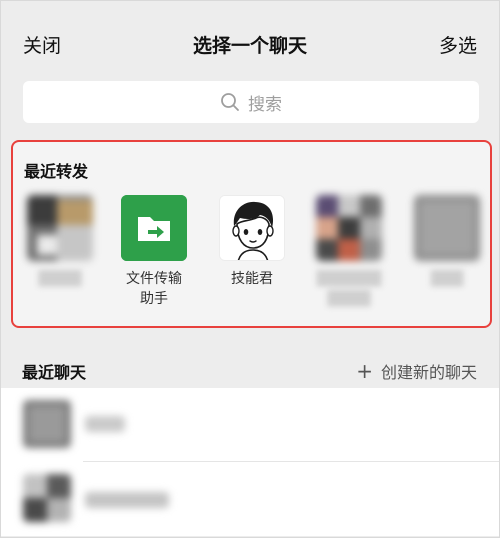 Image resolution: width=500 pixels, height=538 pixels. Describe the element at coordinates (364, 371) in the screenshot. I see `plus-icon: +` at that location.